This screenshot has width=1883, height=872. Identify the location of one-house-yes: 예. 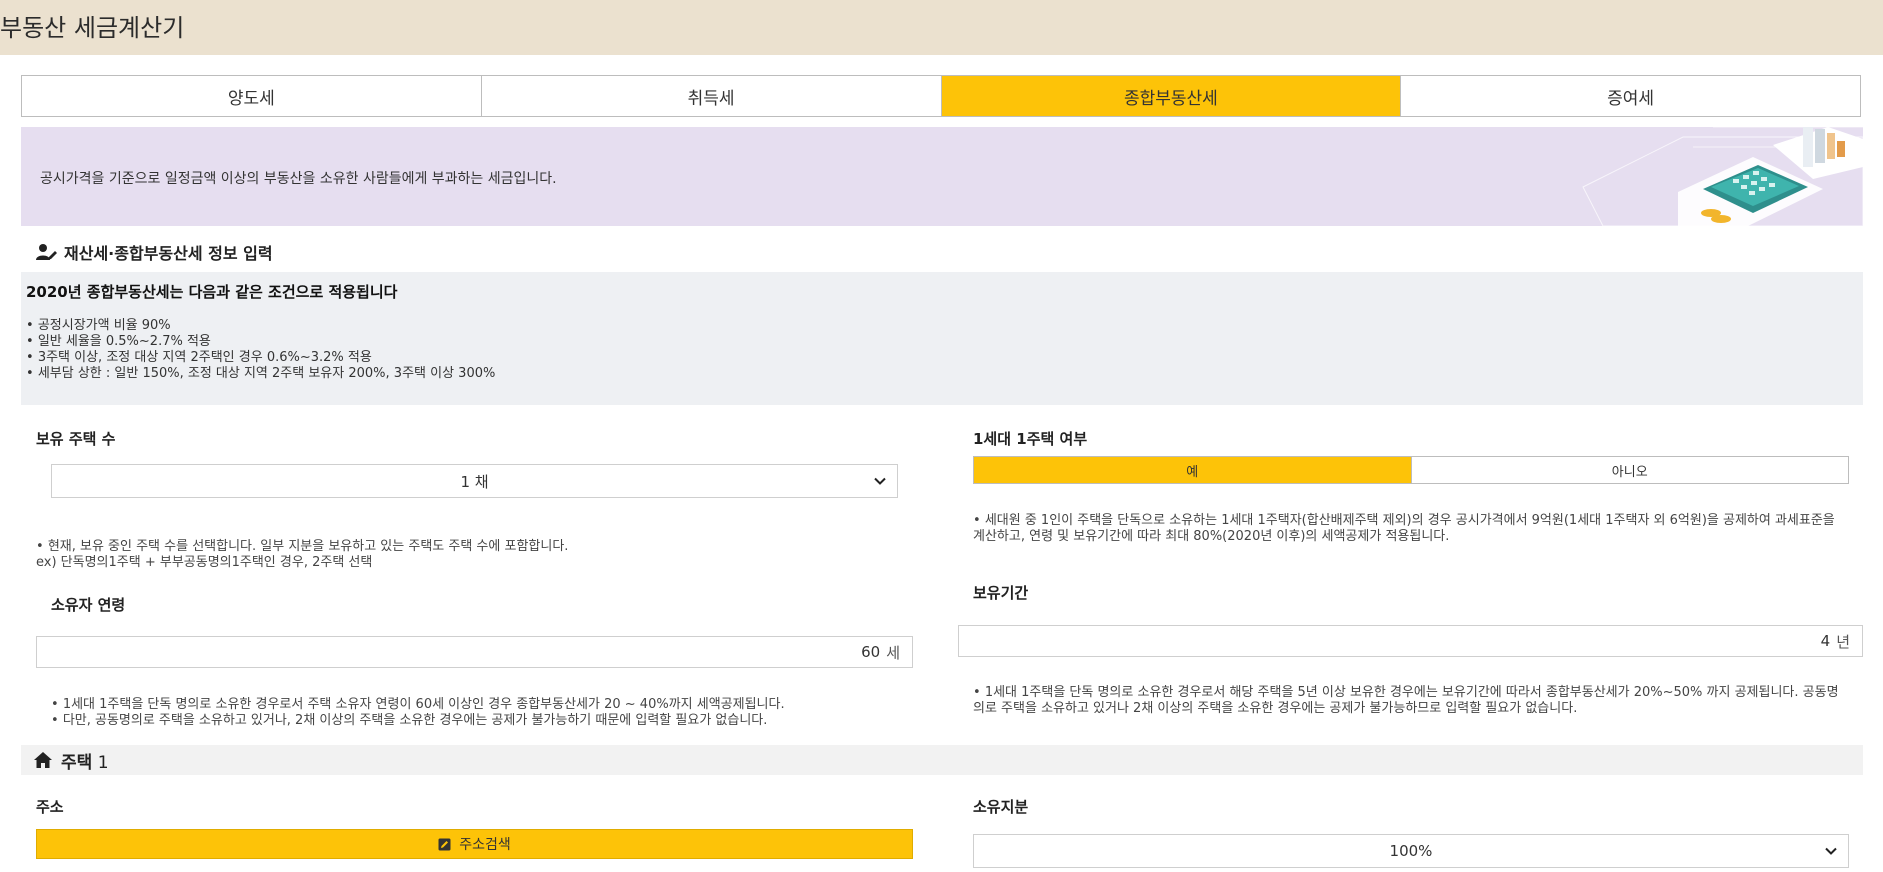
(1192, 470).